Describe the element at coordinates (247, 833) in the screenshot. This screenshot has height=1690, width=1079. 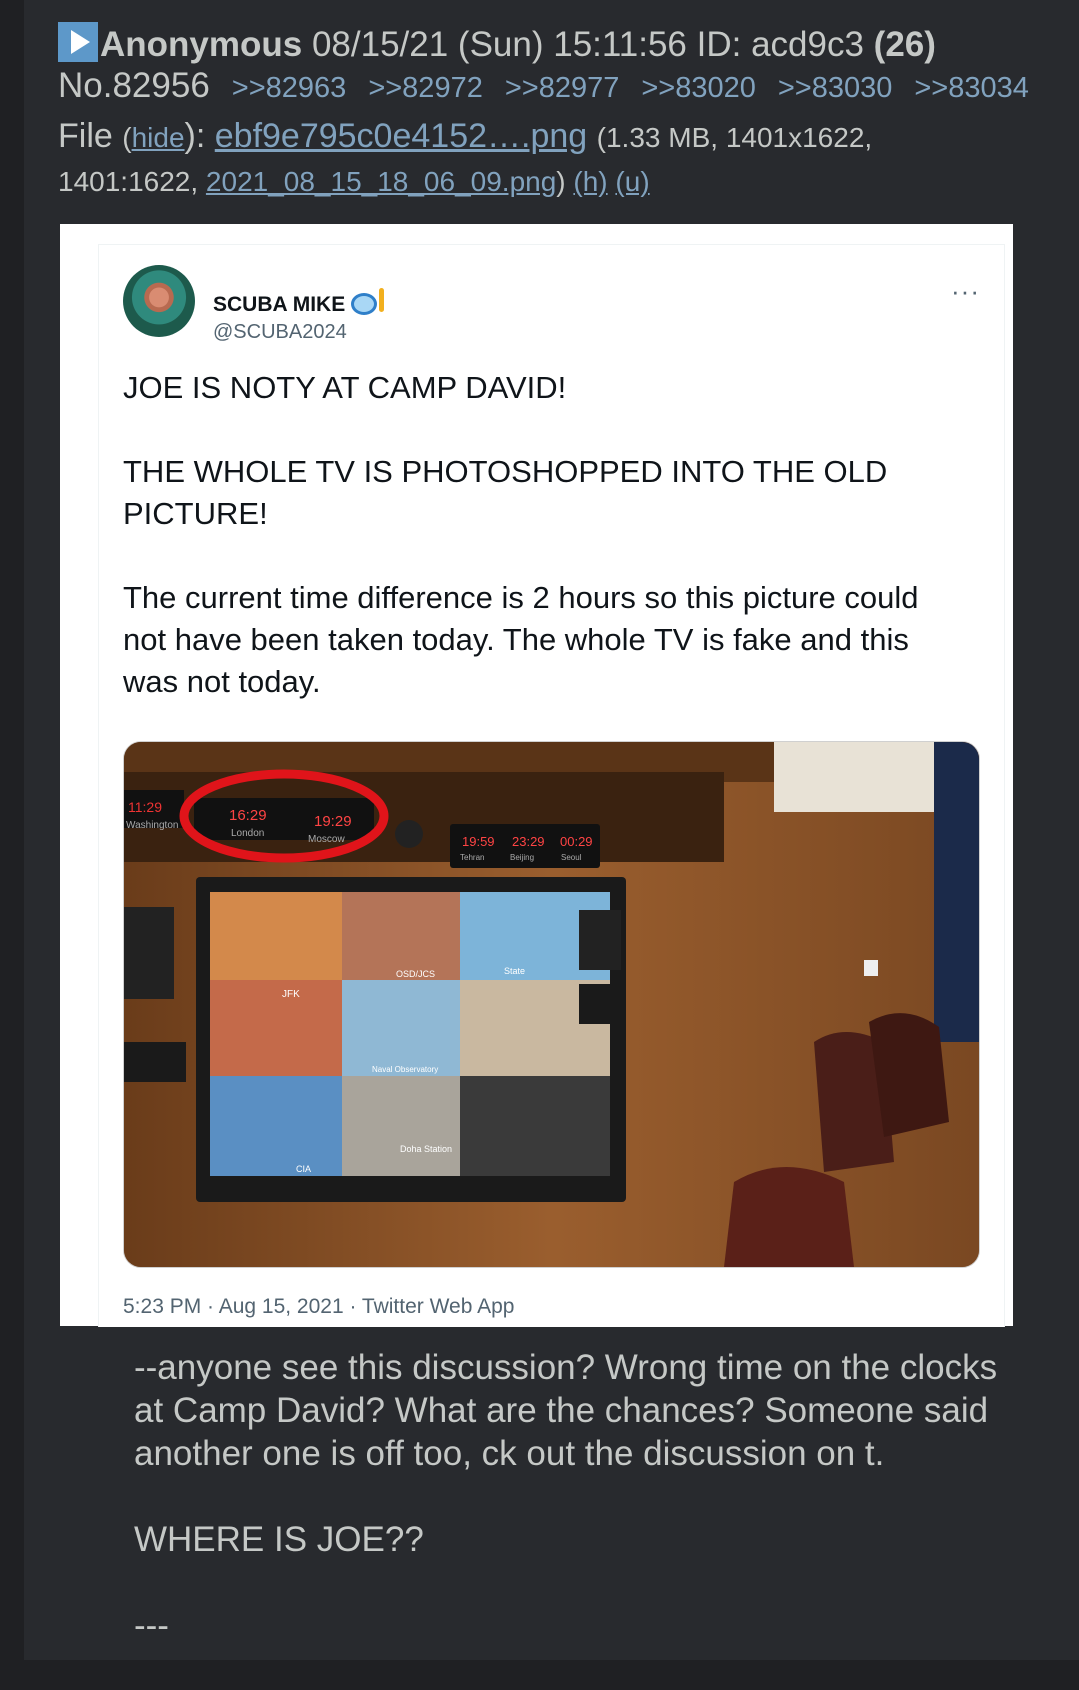
I see `clock-city: London` at that location.